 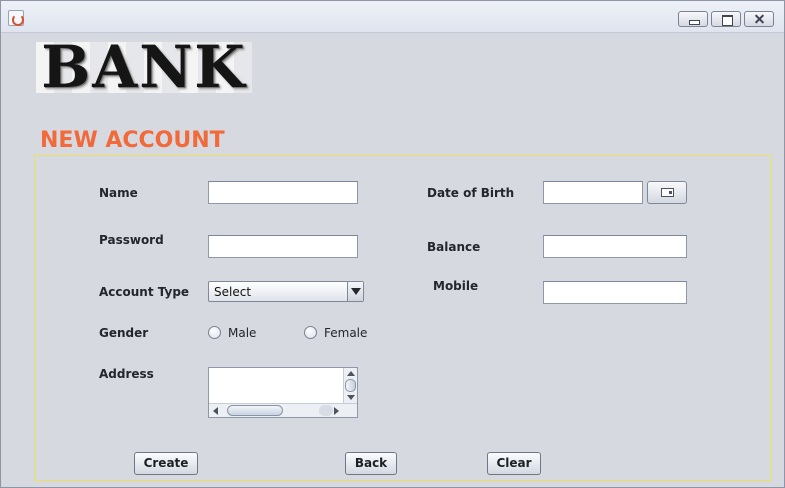 I want to click on address-vertical-scrollbar, so click(x=350, y=385).